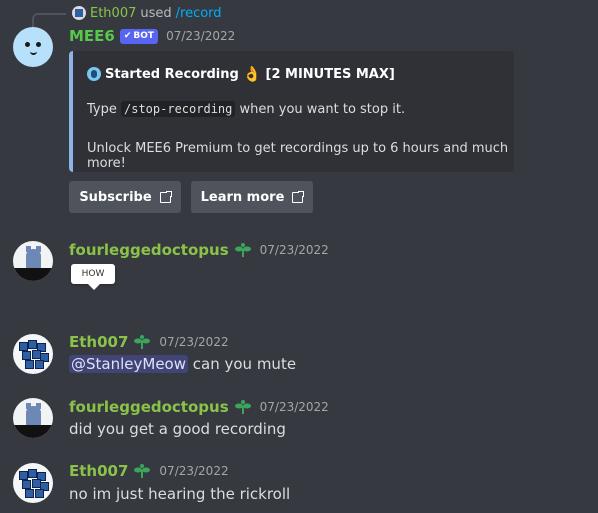 The image size is (598, 513). Describe the element at coordinates (102, 109) in the screenshot. I see `embed-desc-prefix: Type` at that location.